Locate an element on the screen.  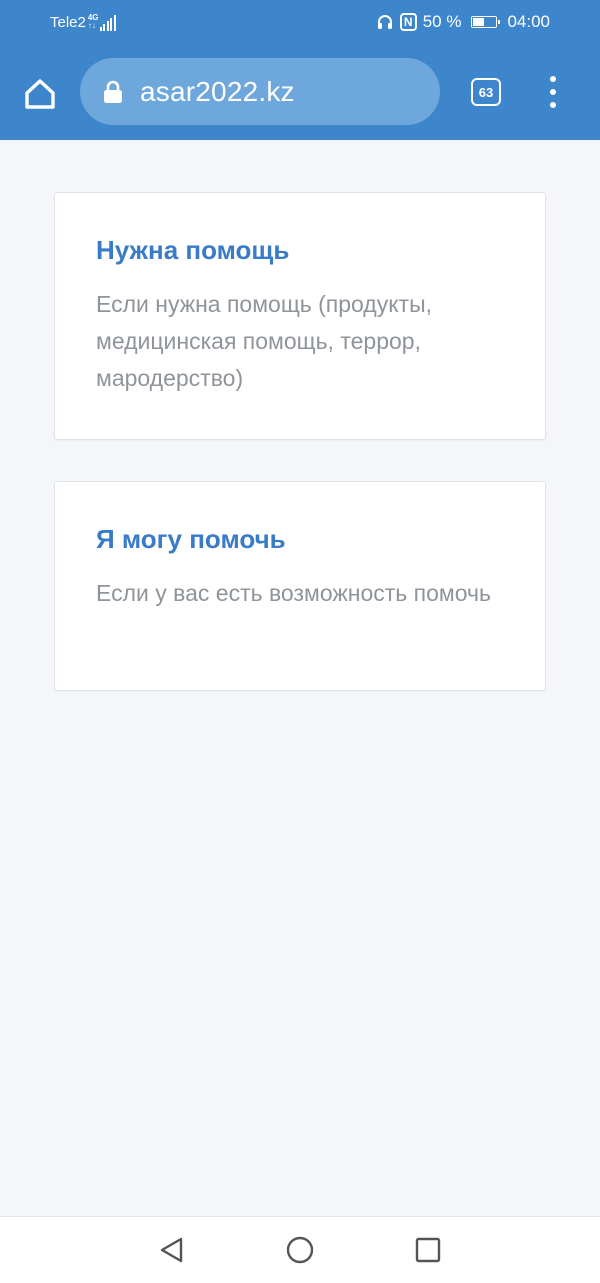
card-title: Я могу помочь is located at coordinates (191, 539).